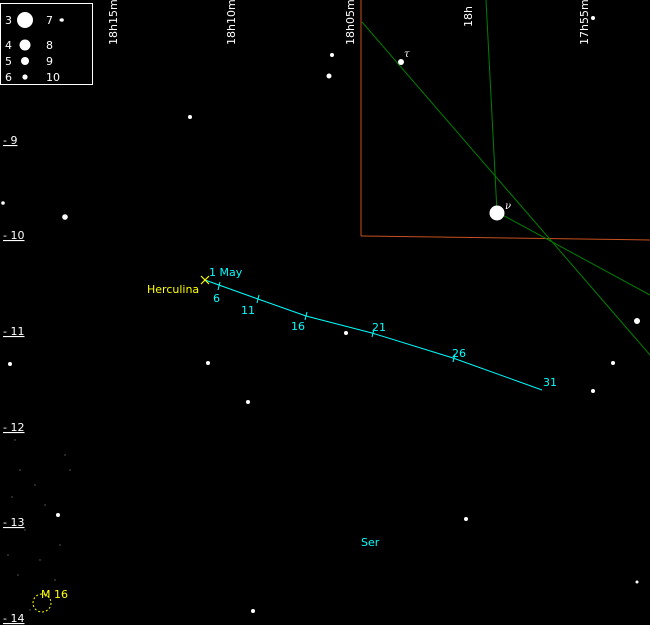  I want to click on asteroid-marker, so click(205, 280).